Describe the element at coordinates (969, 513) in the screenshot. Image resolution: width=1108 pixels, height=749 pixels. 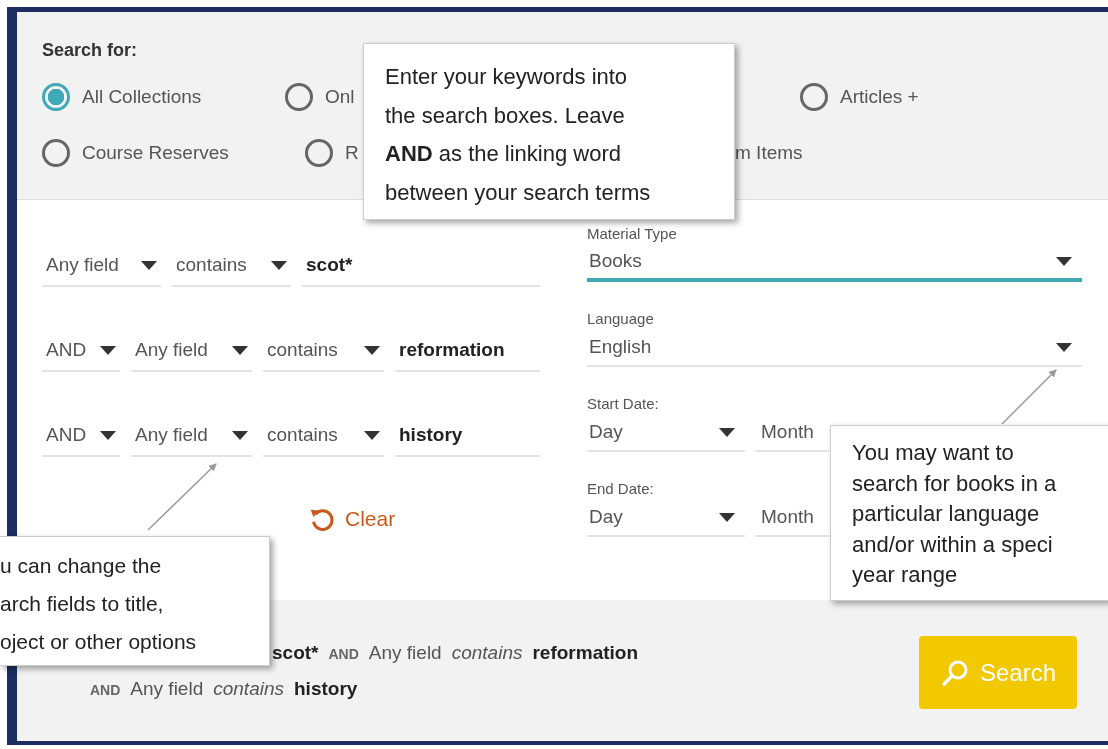
I see `callout-tooltip: You may want to search for books in a particular language and/or within a speci year range` at that location.